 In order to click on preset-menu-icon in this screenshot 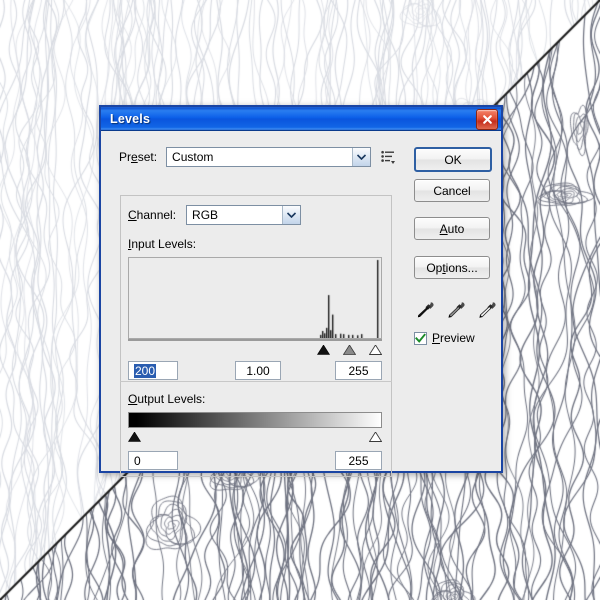, I will do `click(388, 157)`.